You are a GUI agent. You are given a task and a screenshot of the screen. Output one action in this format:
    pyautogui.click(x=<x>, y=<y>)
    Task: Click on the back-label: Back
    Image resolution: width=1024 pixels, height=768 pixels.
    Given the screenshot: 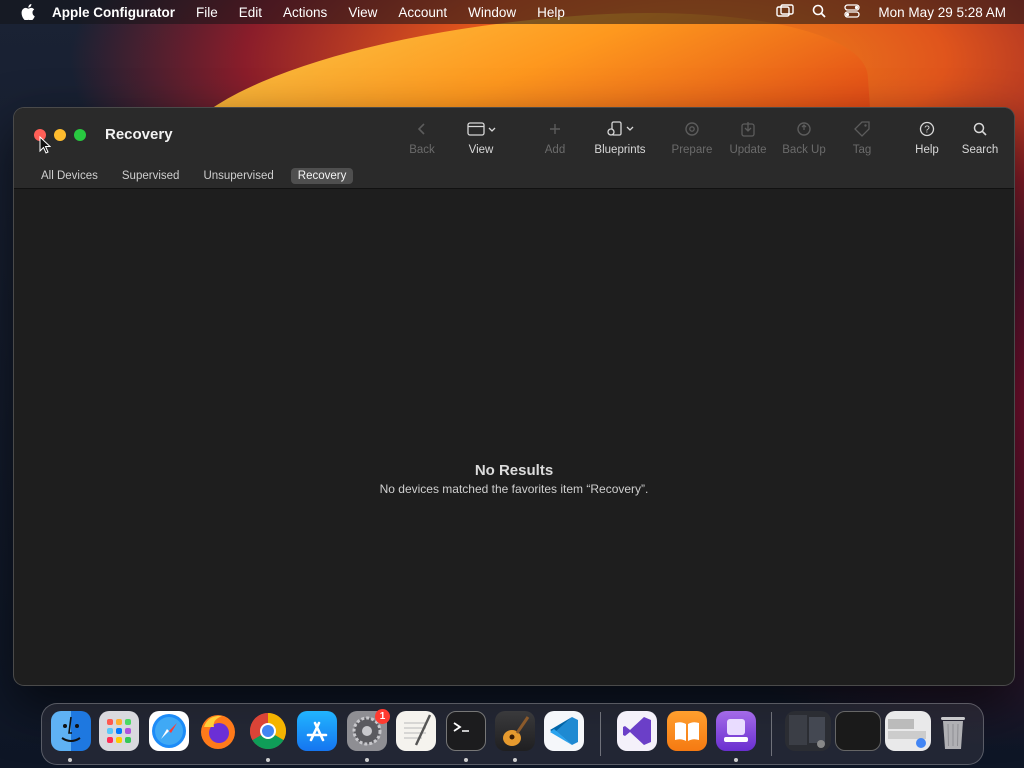 What is the action you would take?
    pyautogui.click(x=422, y=150)
    